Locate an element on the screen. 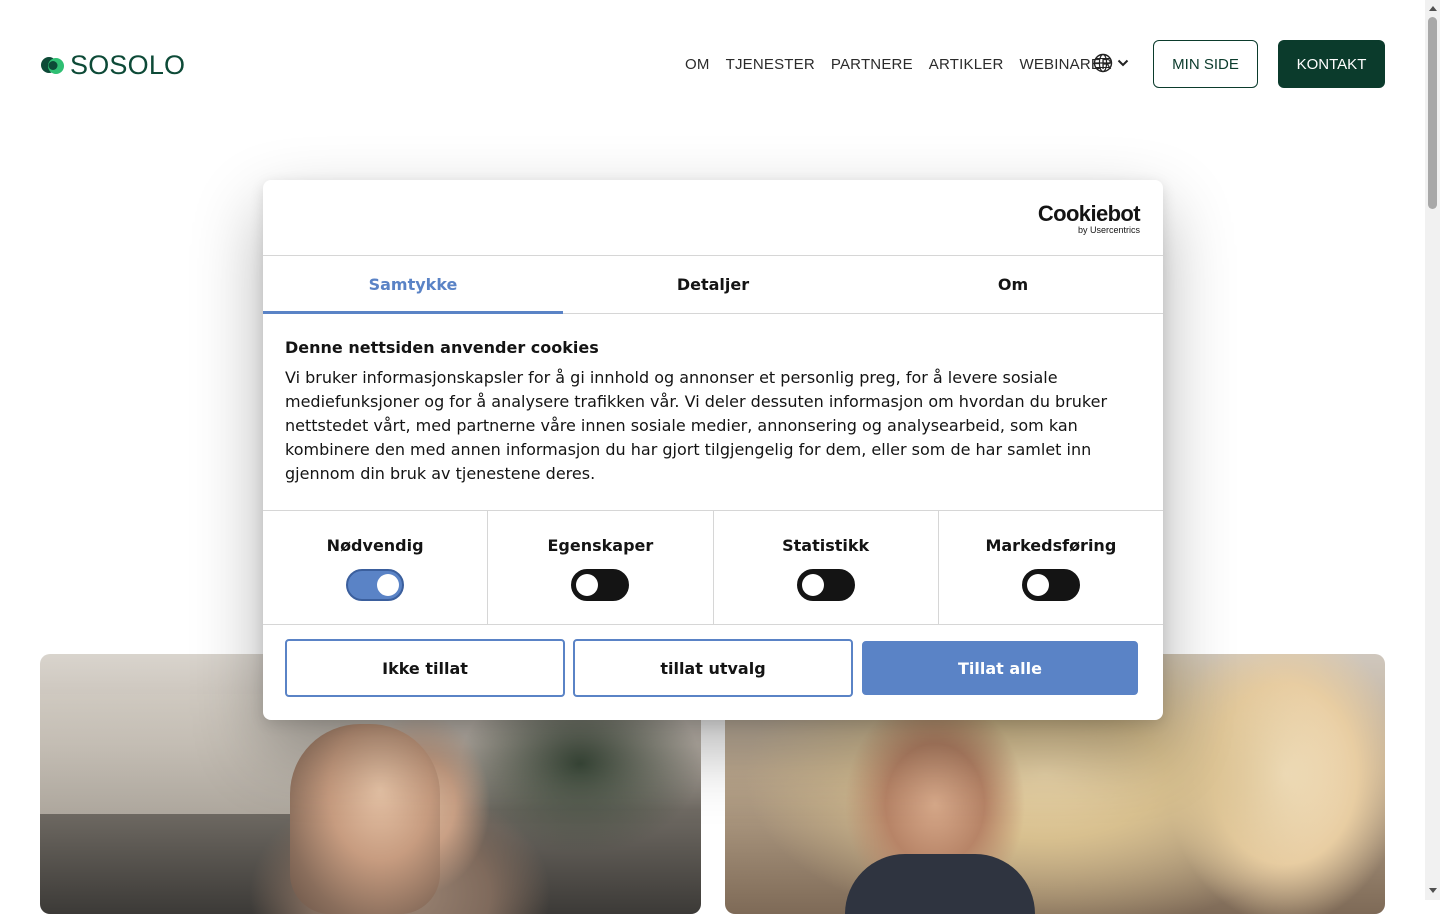 The height and width of the screenshot is (914, 1440). category-nodvendig: Nødvendig is located at coordinates (376, 567).